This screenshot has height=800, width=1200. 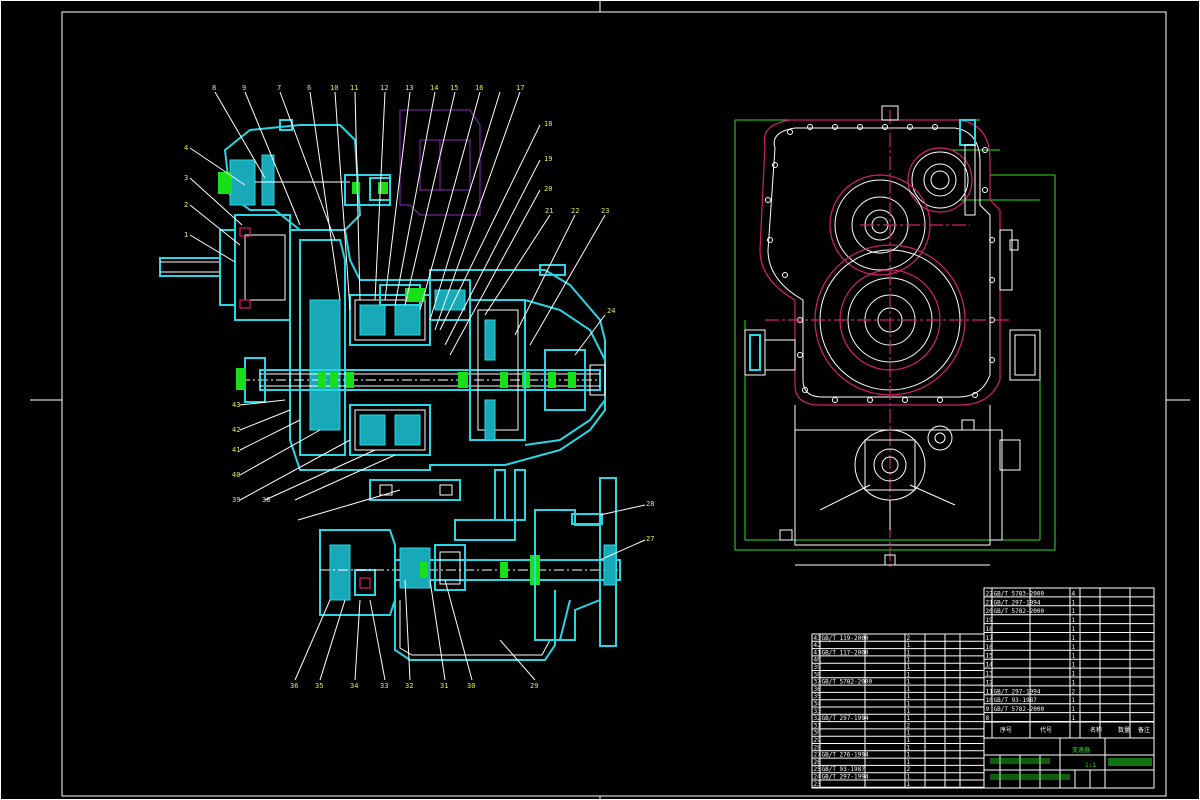 I want to click on callout-7: 7, so click(x=279, y=88).